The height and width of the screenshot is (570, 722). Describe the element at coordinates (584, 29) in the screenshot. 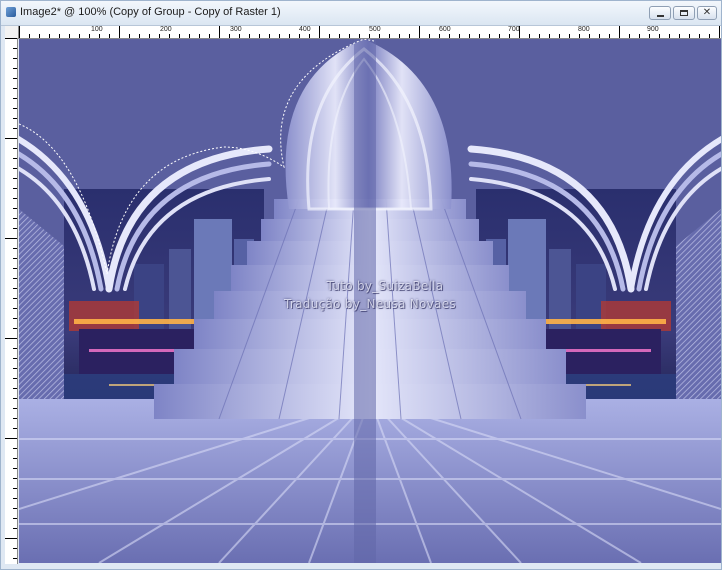

I see `ruler-label: 800` at that location.